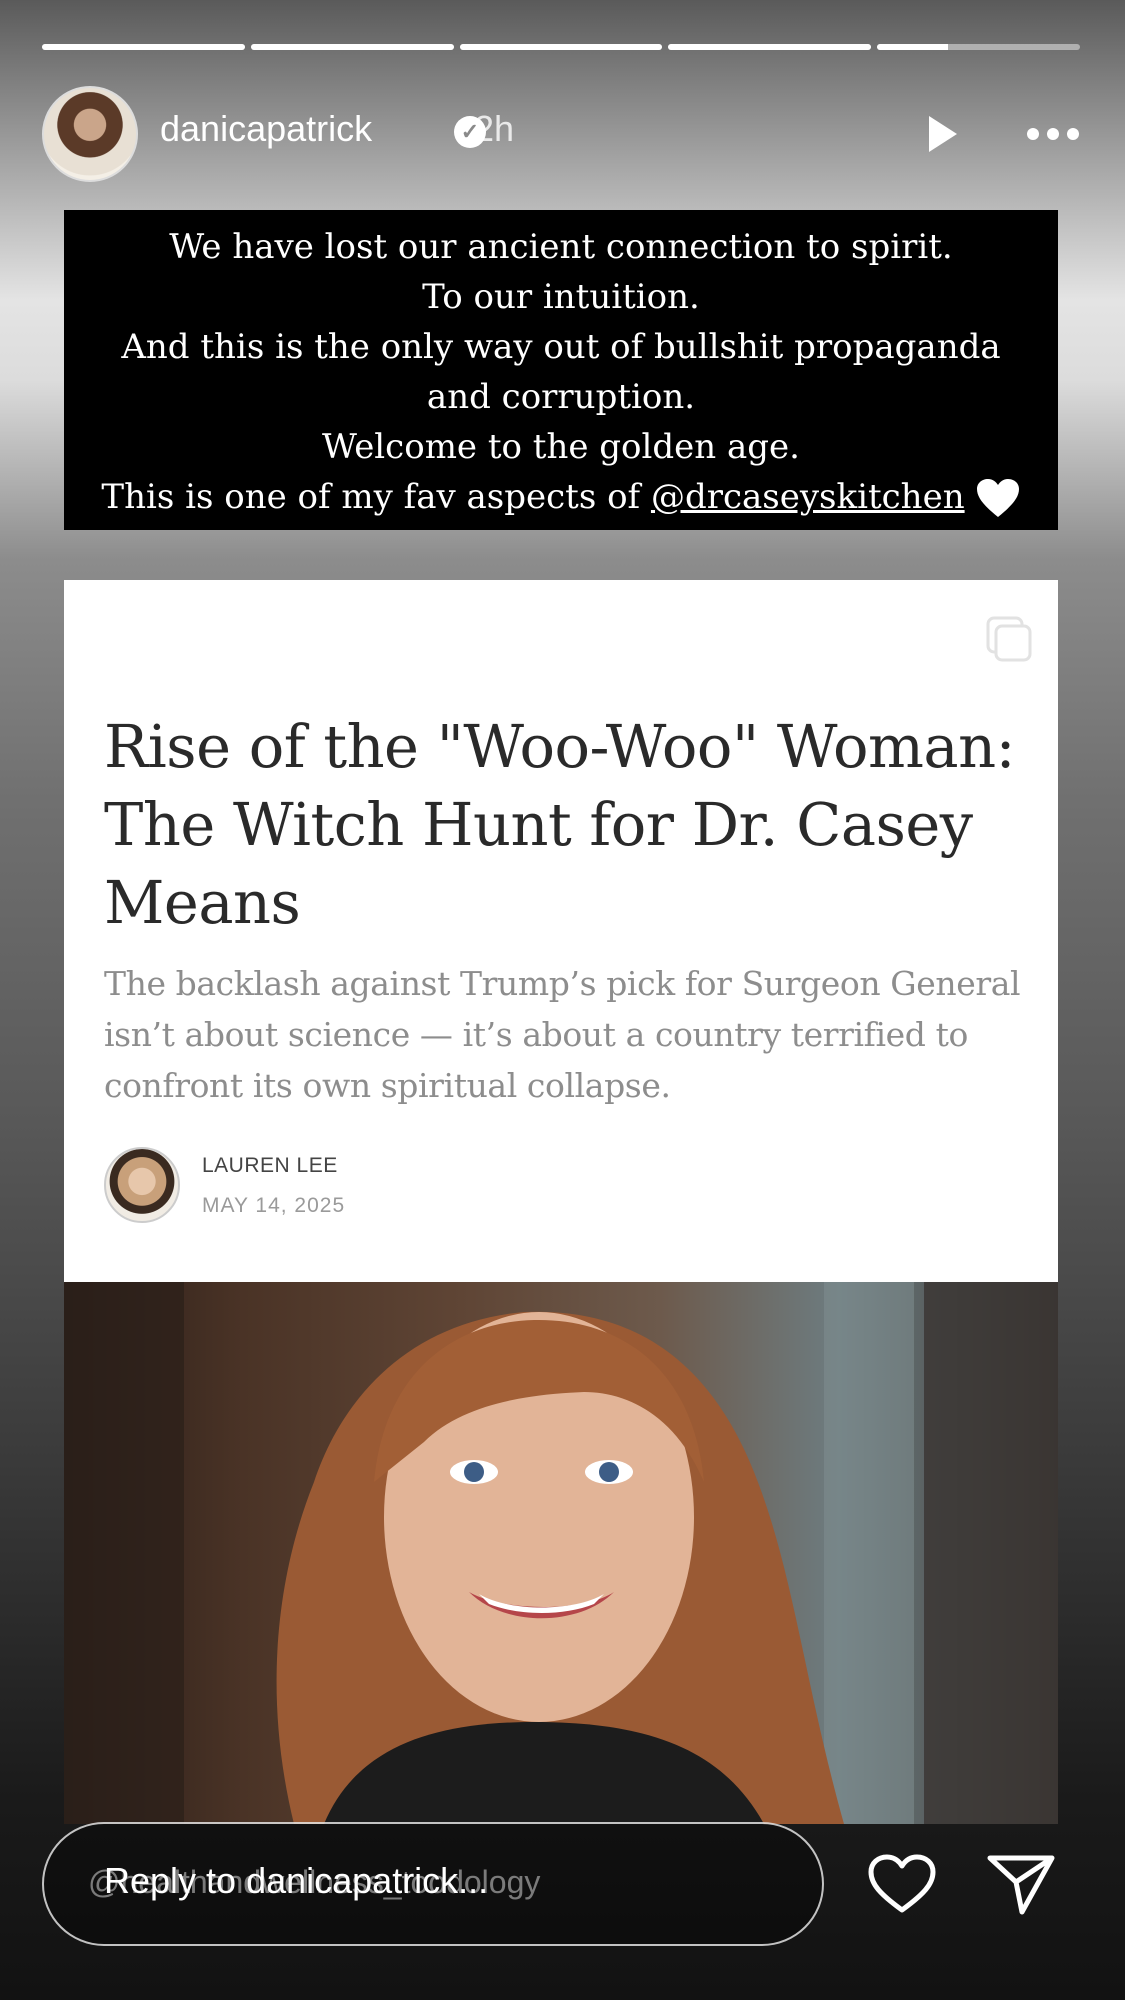 This screenshot has width=1125, height=2000. What do you see at coordinates (1009, 639) in the screenshot?
I see `copy-icon` at bounding box center [1009, 639].